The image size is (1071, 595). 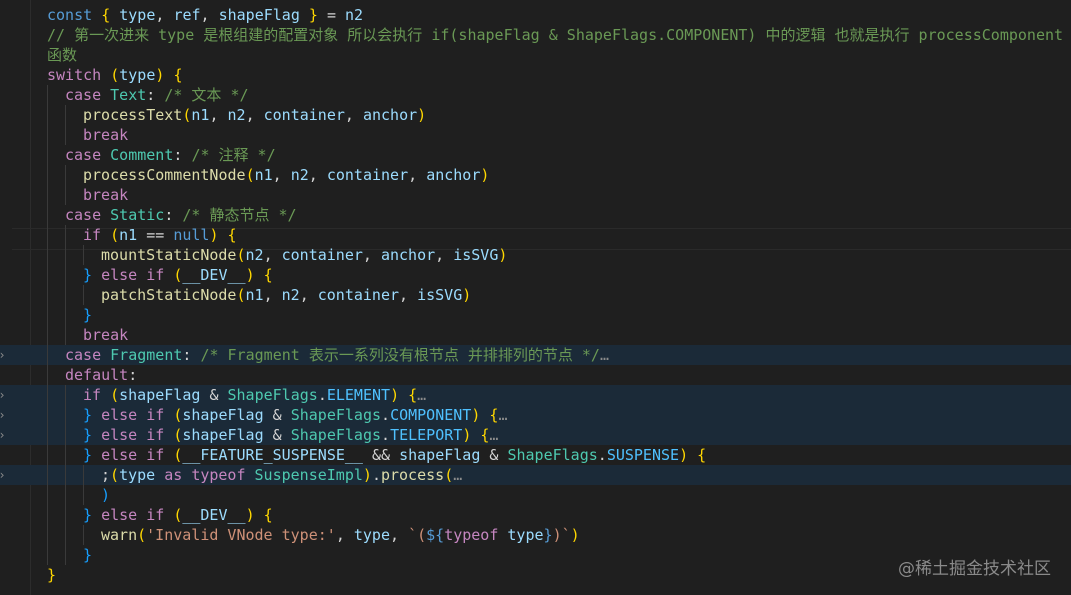 I want to click on code-text: processText(n1, n2, container, anchor), so click(x=255, y=115).